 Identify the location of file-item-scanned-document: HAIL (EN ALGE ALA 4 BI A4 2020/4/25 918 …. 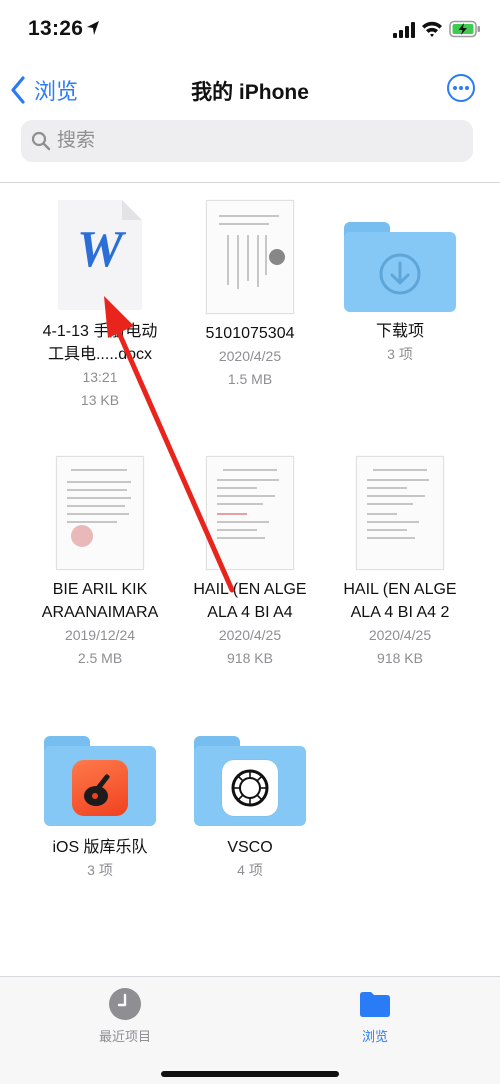
(250, 563).